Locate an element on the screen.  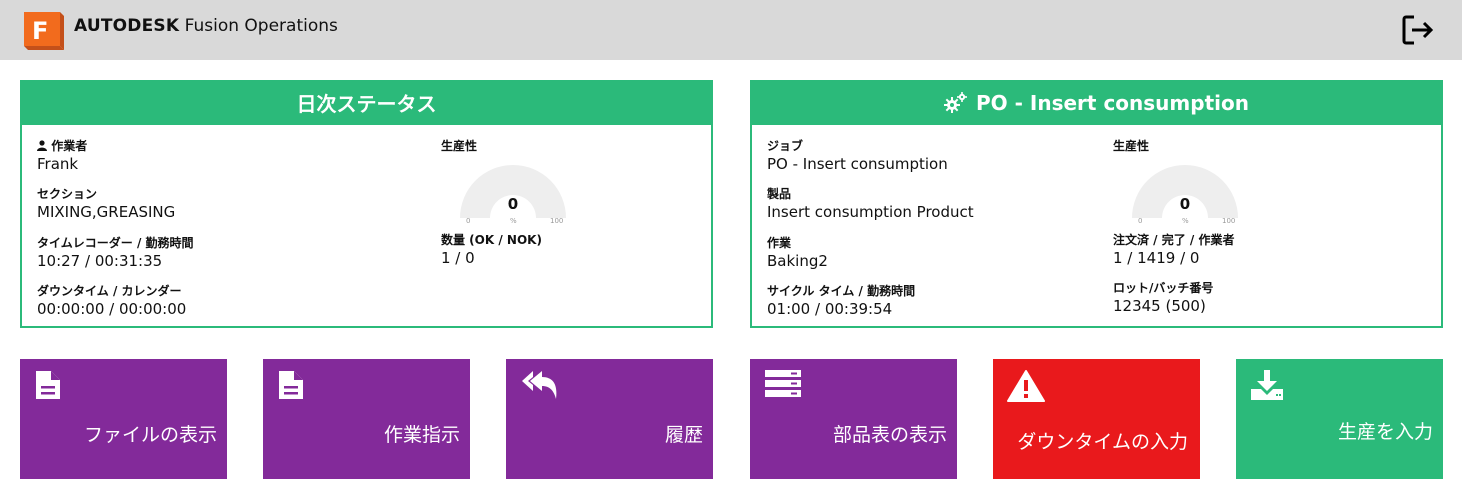
product-field: 製品 Insert consumption Product is located at coordinates (870, 204).